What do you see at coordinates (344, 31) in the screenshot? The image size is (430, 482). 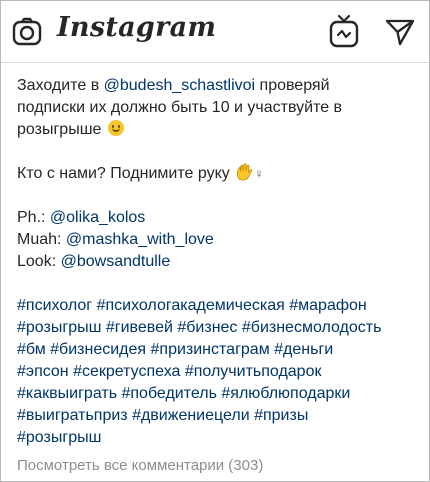 I see `igtv-icon` at bounding box center [344, 31].